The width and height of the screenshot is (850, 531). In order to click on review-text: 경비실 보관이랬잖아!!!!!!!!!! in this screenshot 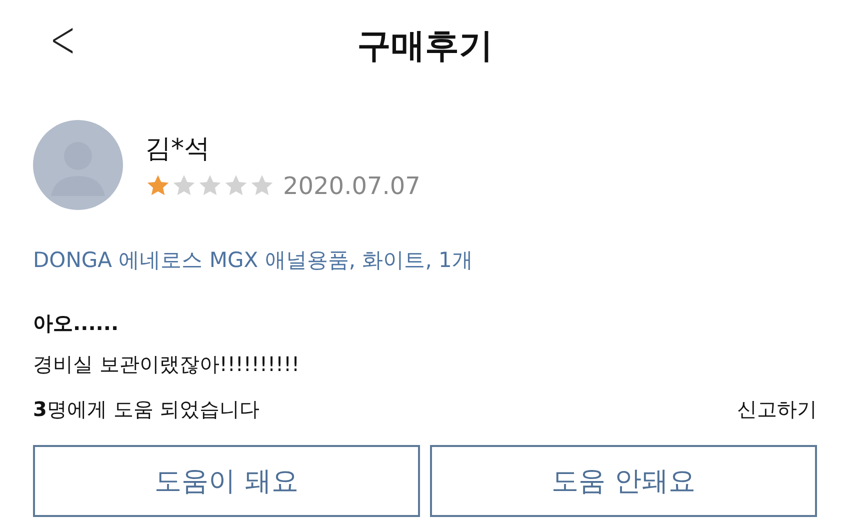, I will do `click(167, 364)`.